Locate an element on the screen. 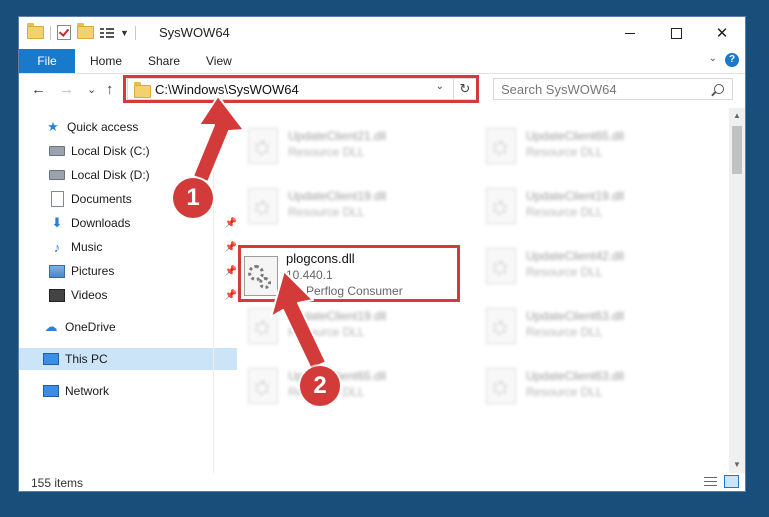 This screenshot has height=517, width=769. file-name: UpdateClient65.dll is located at coordinates (575, 136).